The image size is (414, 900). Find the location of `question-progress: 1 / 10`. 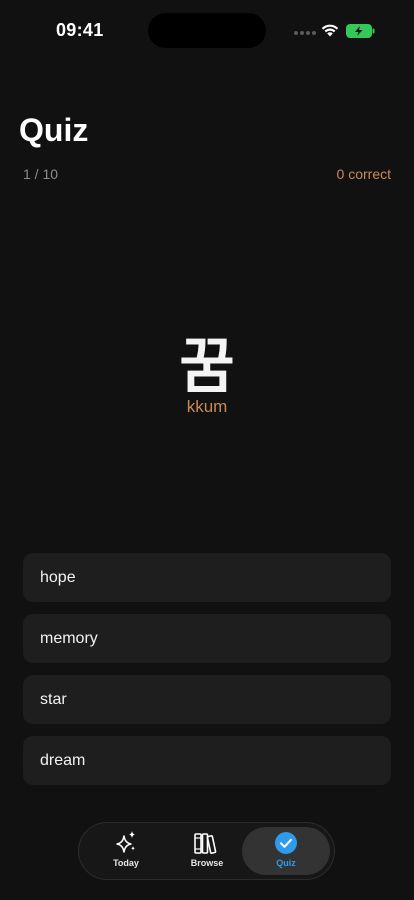

question-progress: 1 / 10 is located at coordinates (41, 174).